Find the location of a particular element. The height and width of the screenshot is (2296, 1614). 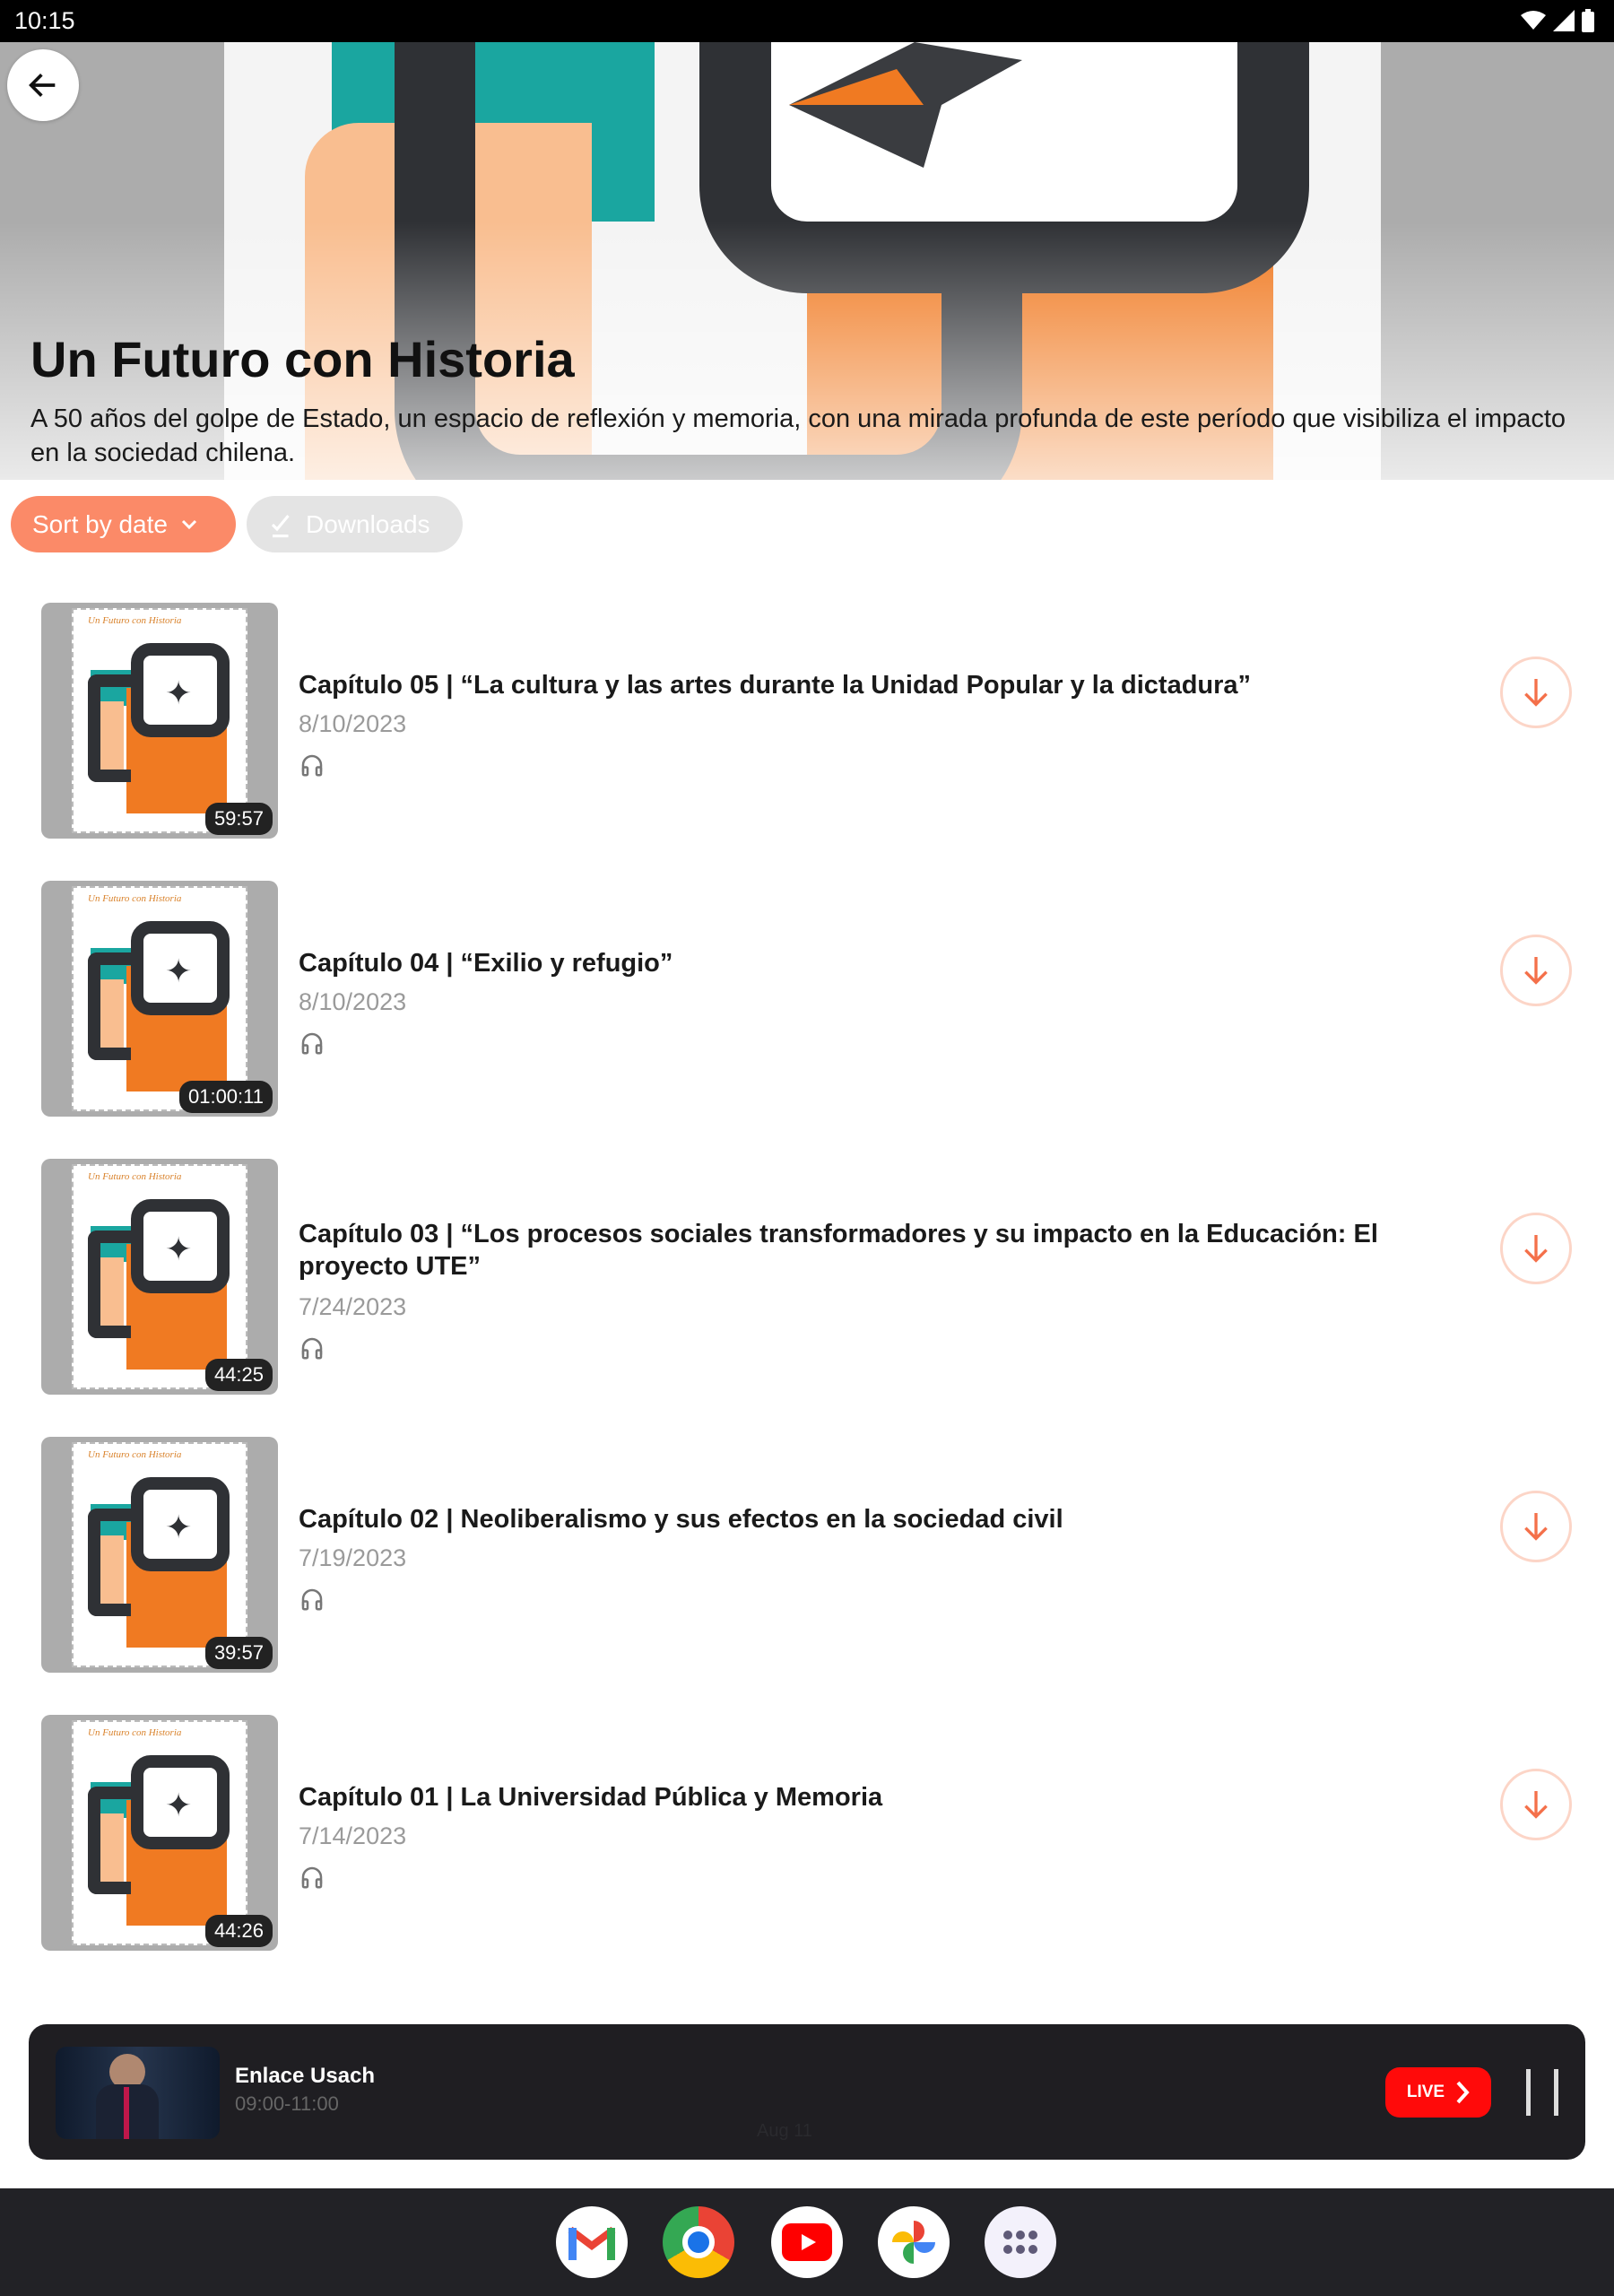

status-bar: 10:15 is located at coordinates (807, 21).